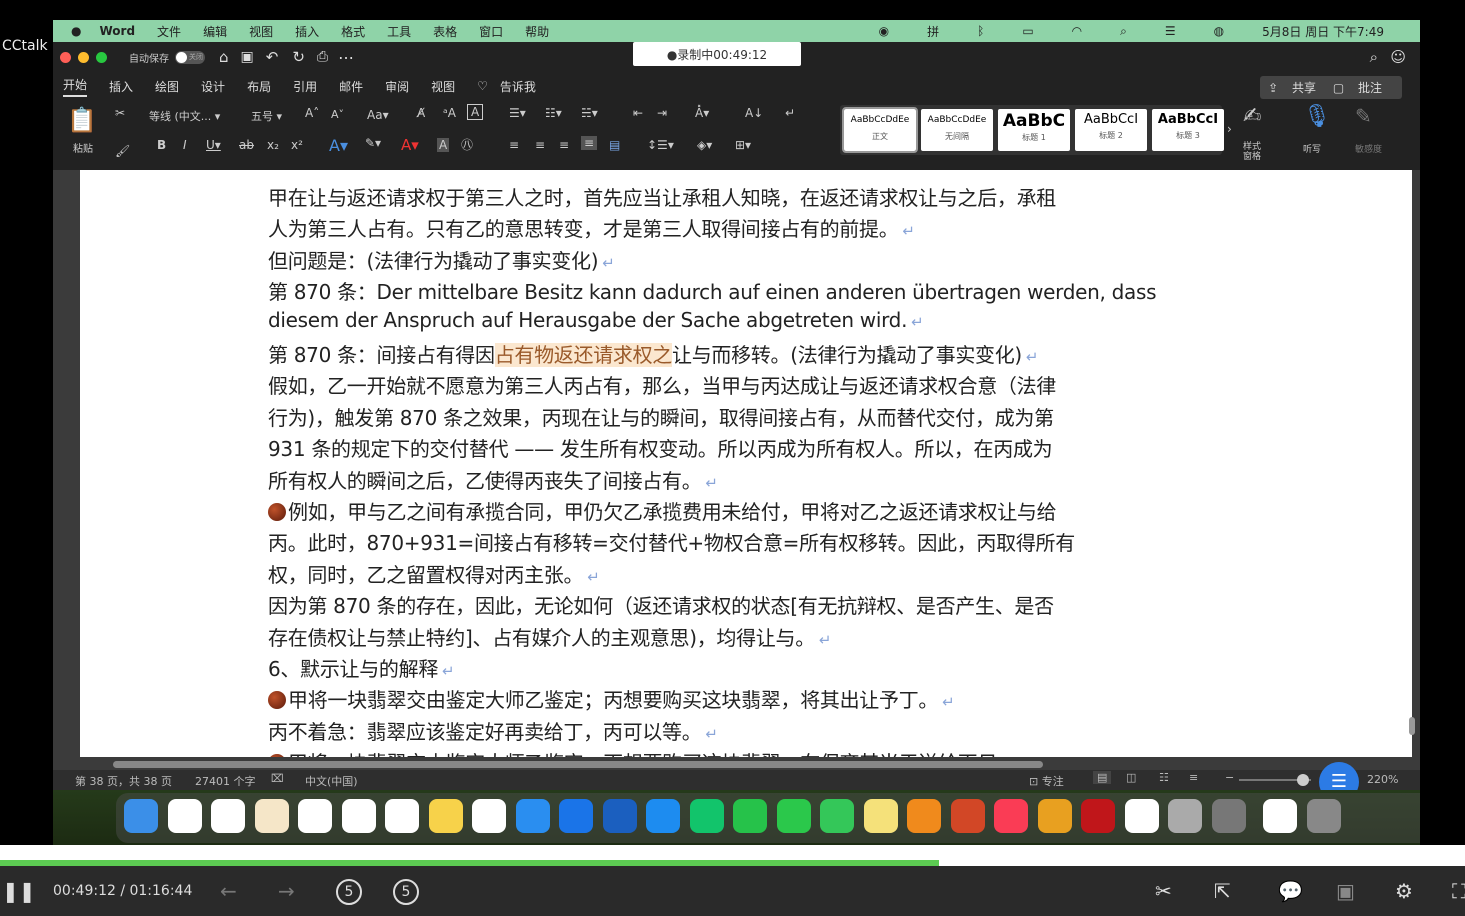 The image size is (1465, 916). I want to click on style-heading-1: AaBbC 标题 1, so click(1034, 130).